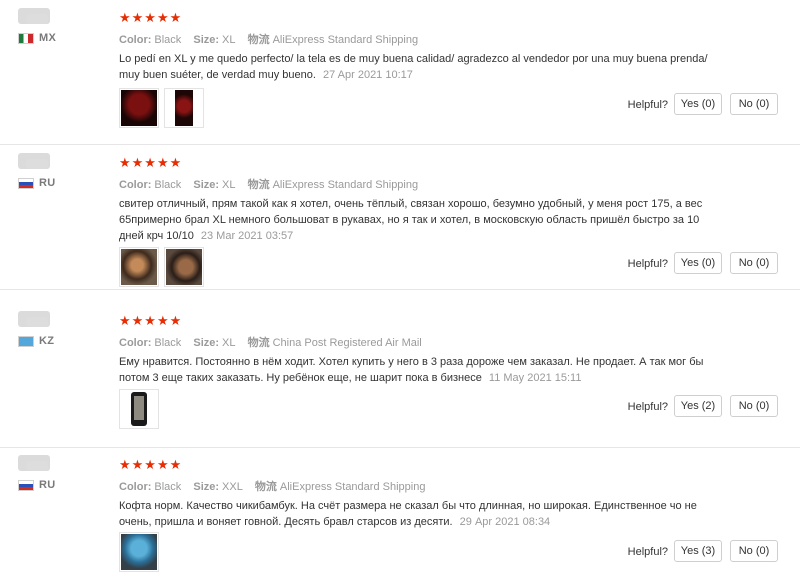 The width and height of the screenshot is (800, 587). I want to click on review-date: 29 Apr 2021 08:34, so click(505, 522).